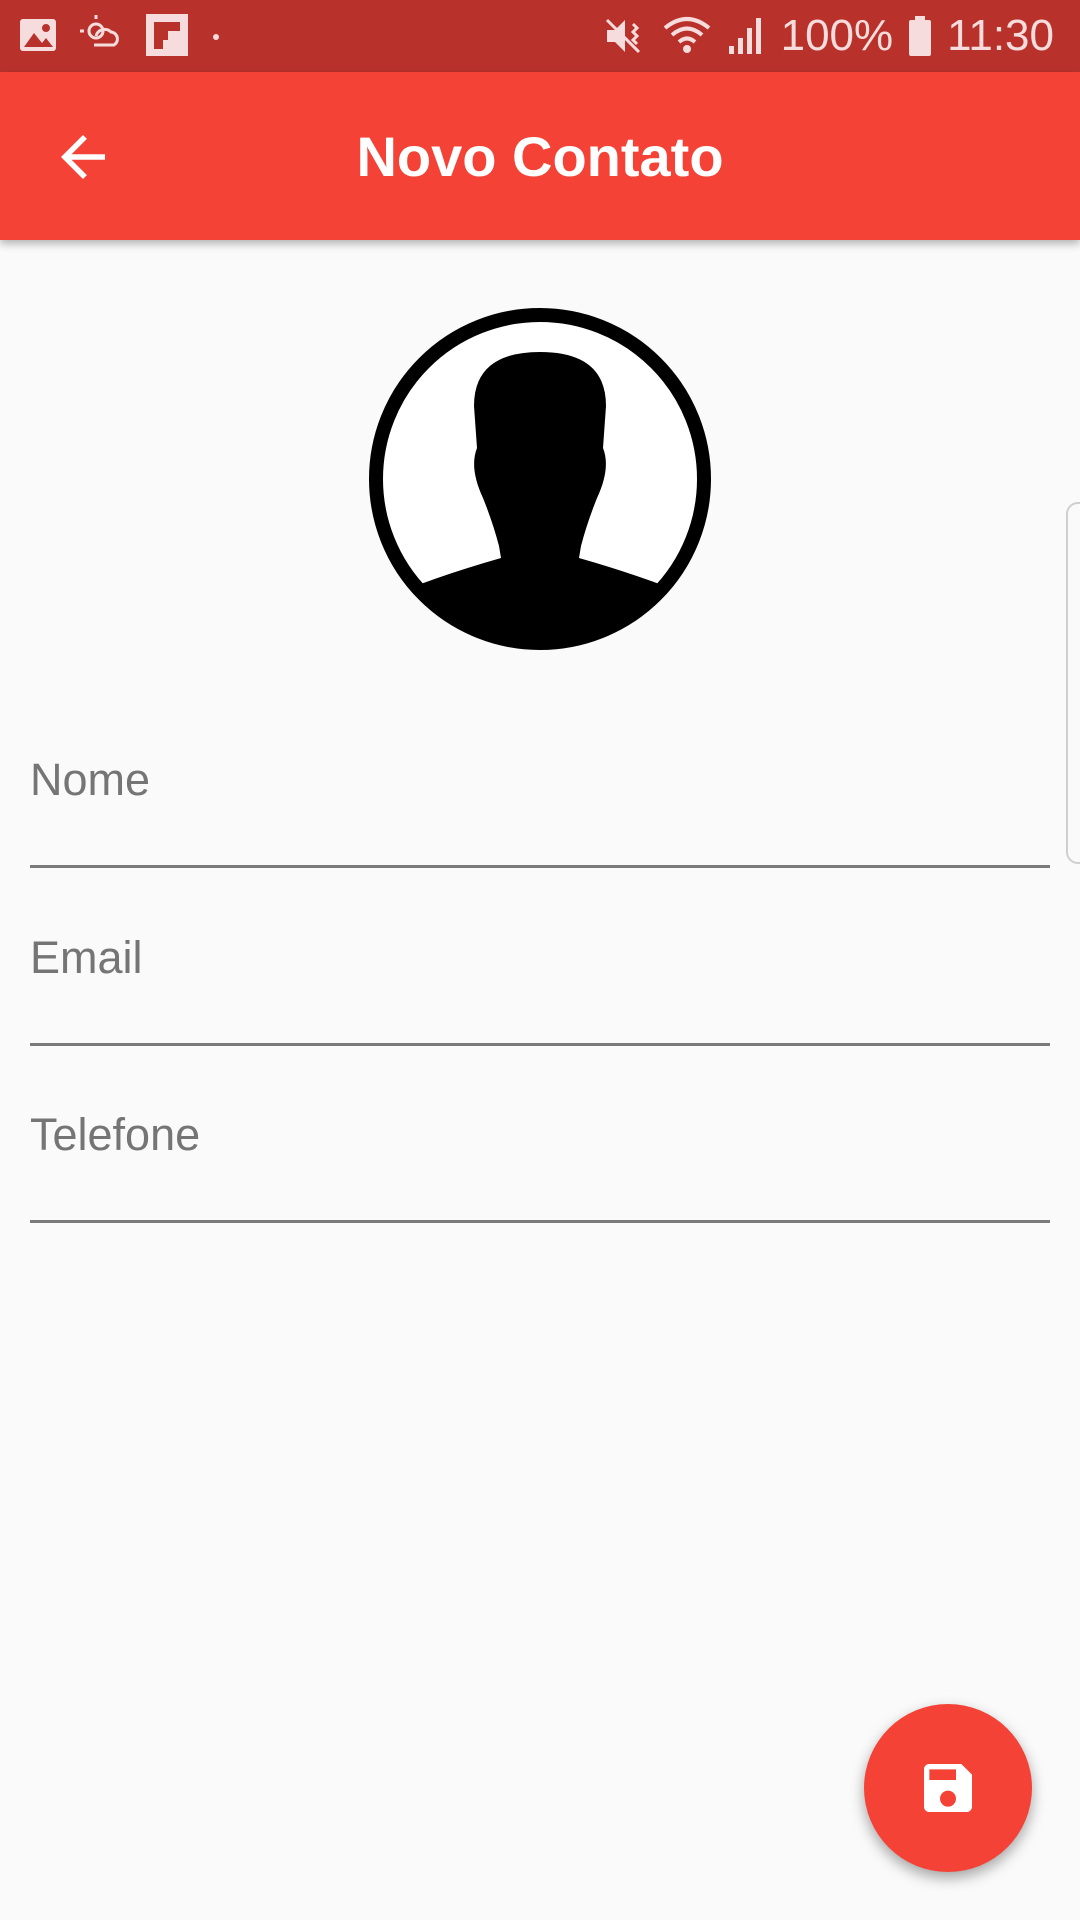 This screenshot has height=1920, width=1080. Describe the element at coordinates (167, 35) in the screenshot. I see `flipboard-icon` at that location.